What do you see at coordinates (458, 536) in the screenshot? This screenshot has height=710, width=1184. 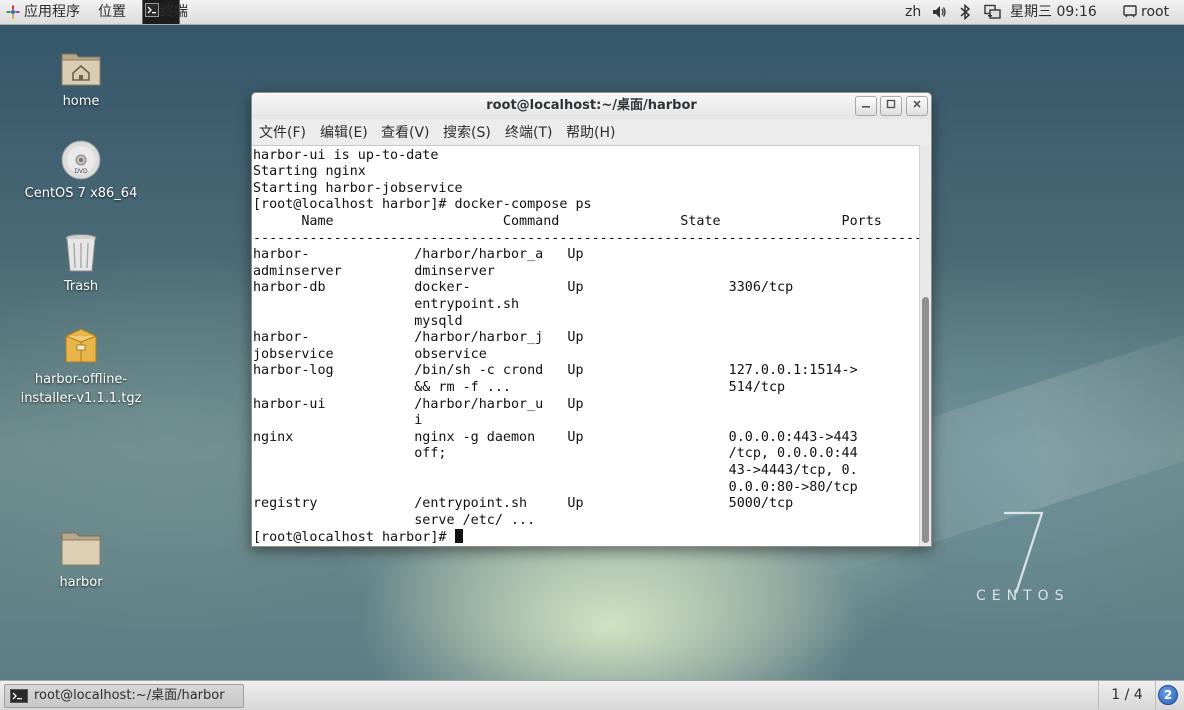 I see `text-cursor` at bounding box center [458, 536].